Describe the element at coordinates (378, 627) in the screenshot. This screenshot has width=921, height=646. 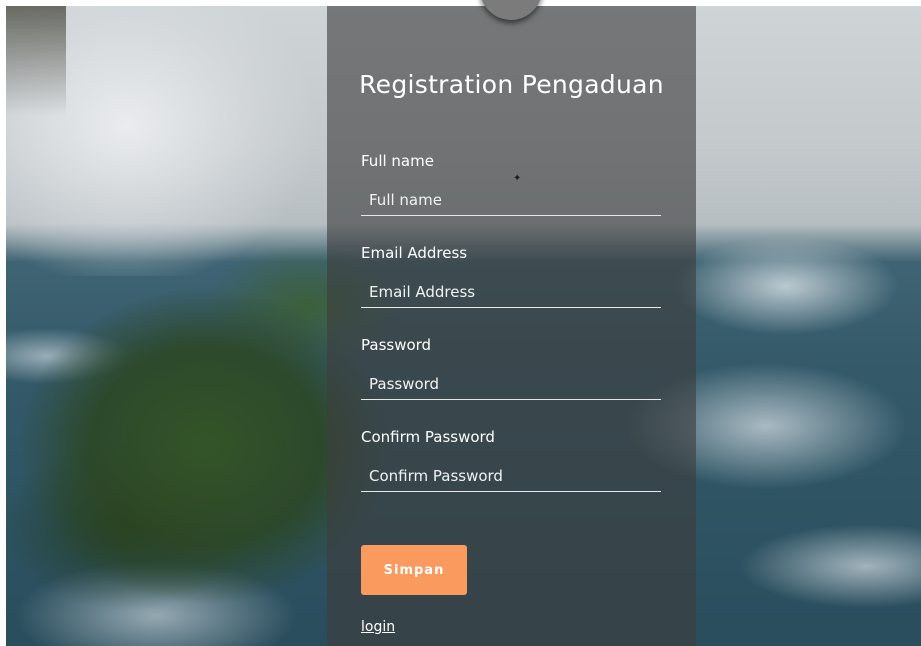
I see `login-link: login` at that location.